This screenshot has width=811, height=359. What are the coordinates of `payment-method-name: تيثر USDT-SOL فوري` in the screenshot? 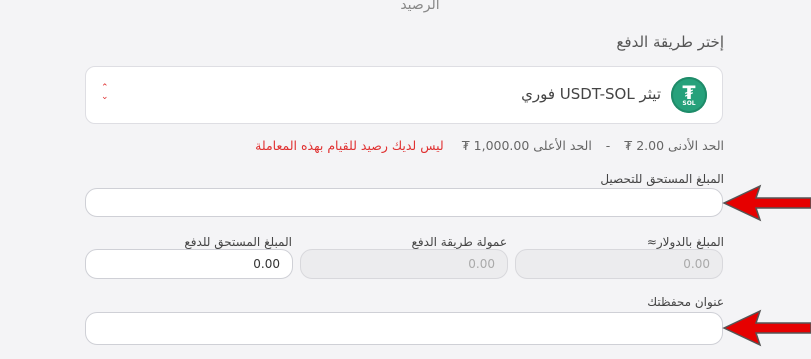 It's located at (591, 94).